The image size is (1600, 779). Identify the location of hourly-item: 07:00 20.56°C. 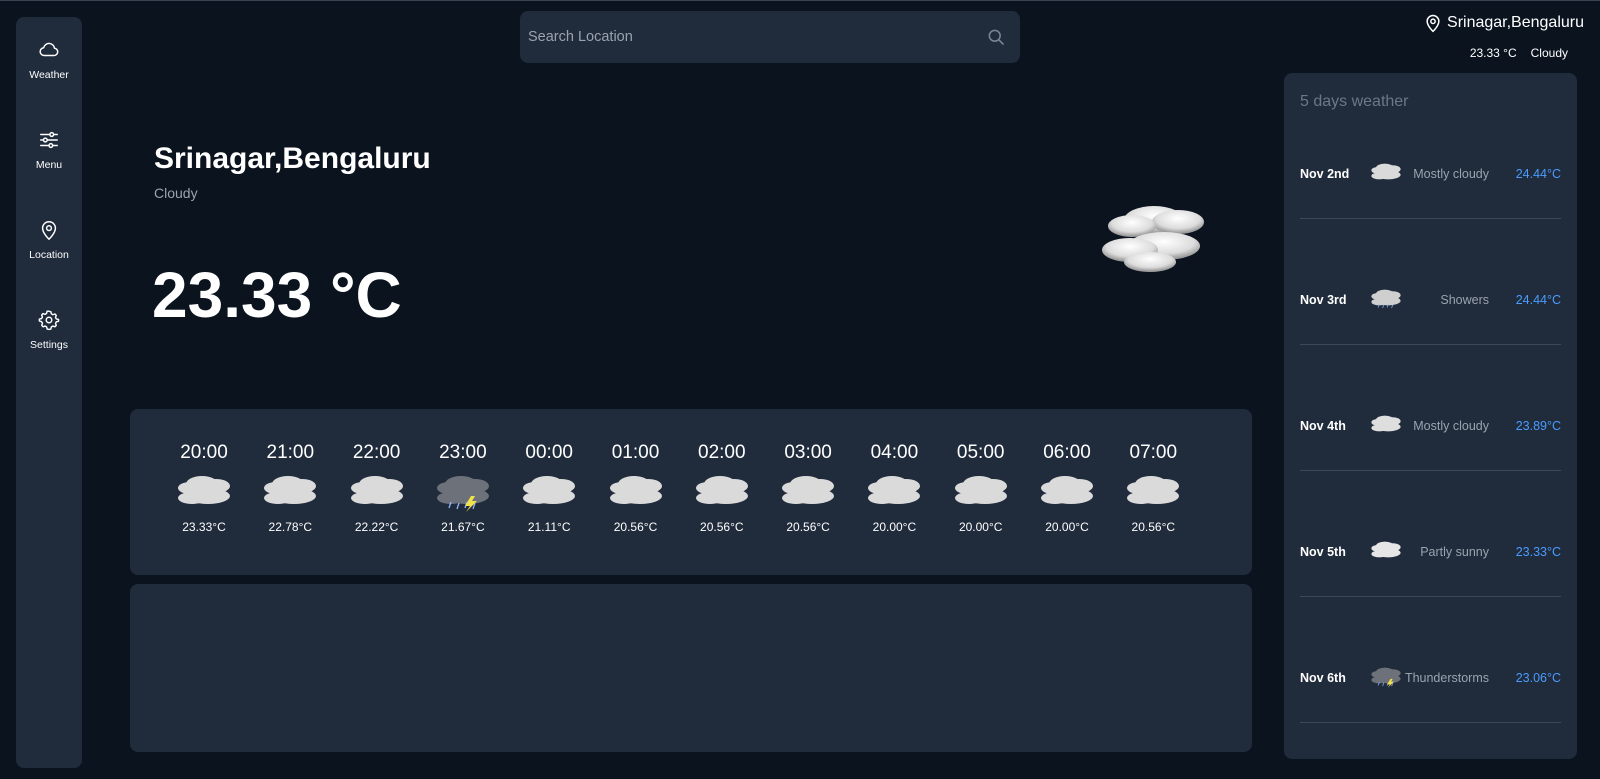
(1153, 492).